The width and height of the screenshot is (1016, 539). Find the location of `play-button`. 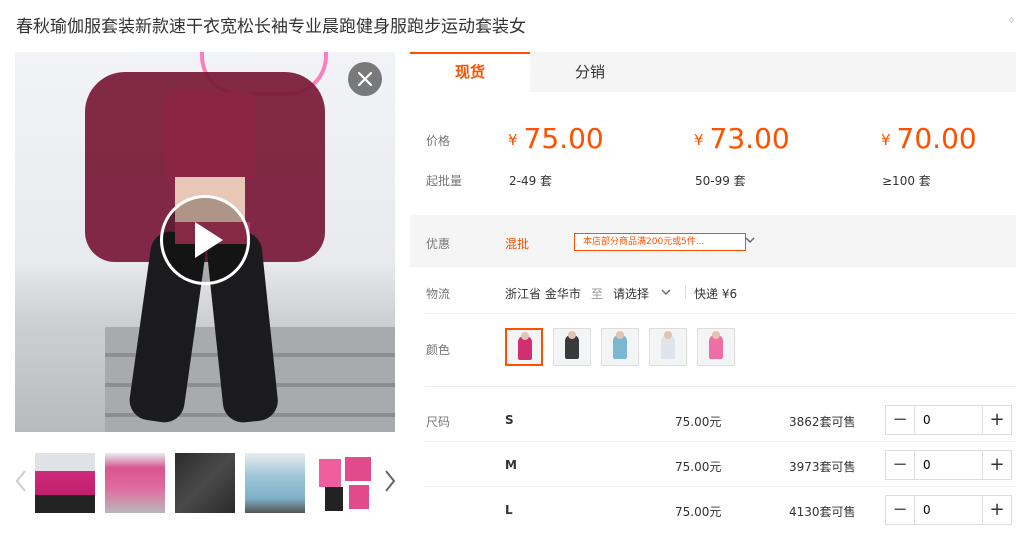

play-button is located at coordinates (205, 240).